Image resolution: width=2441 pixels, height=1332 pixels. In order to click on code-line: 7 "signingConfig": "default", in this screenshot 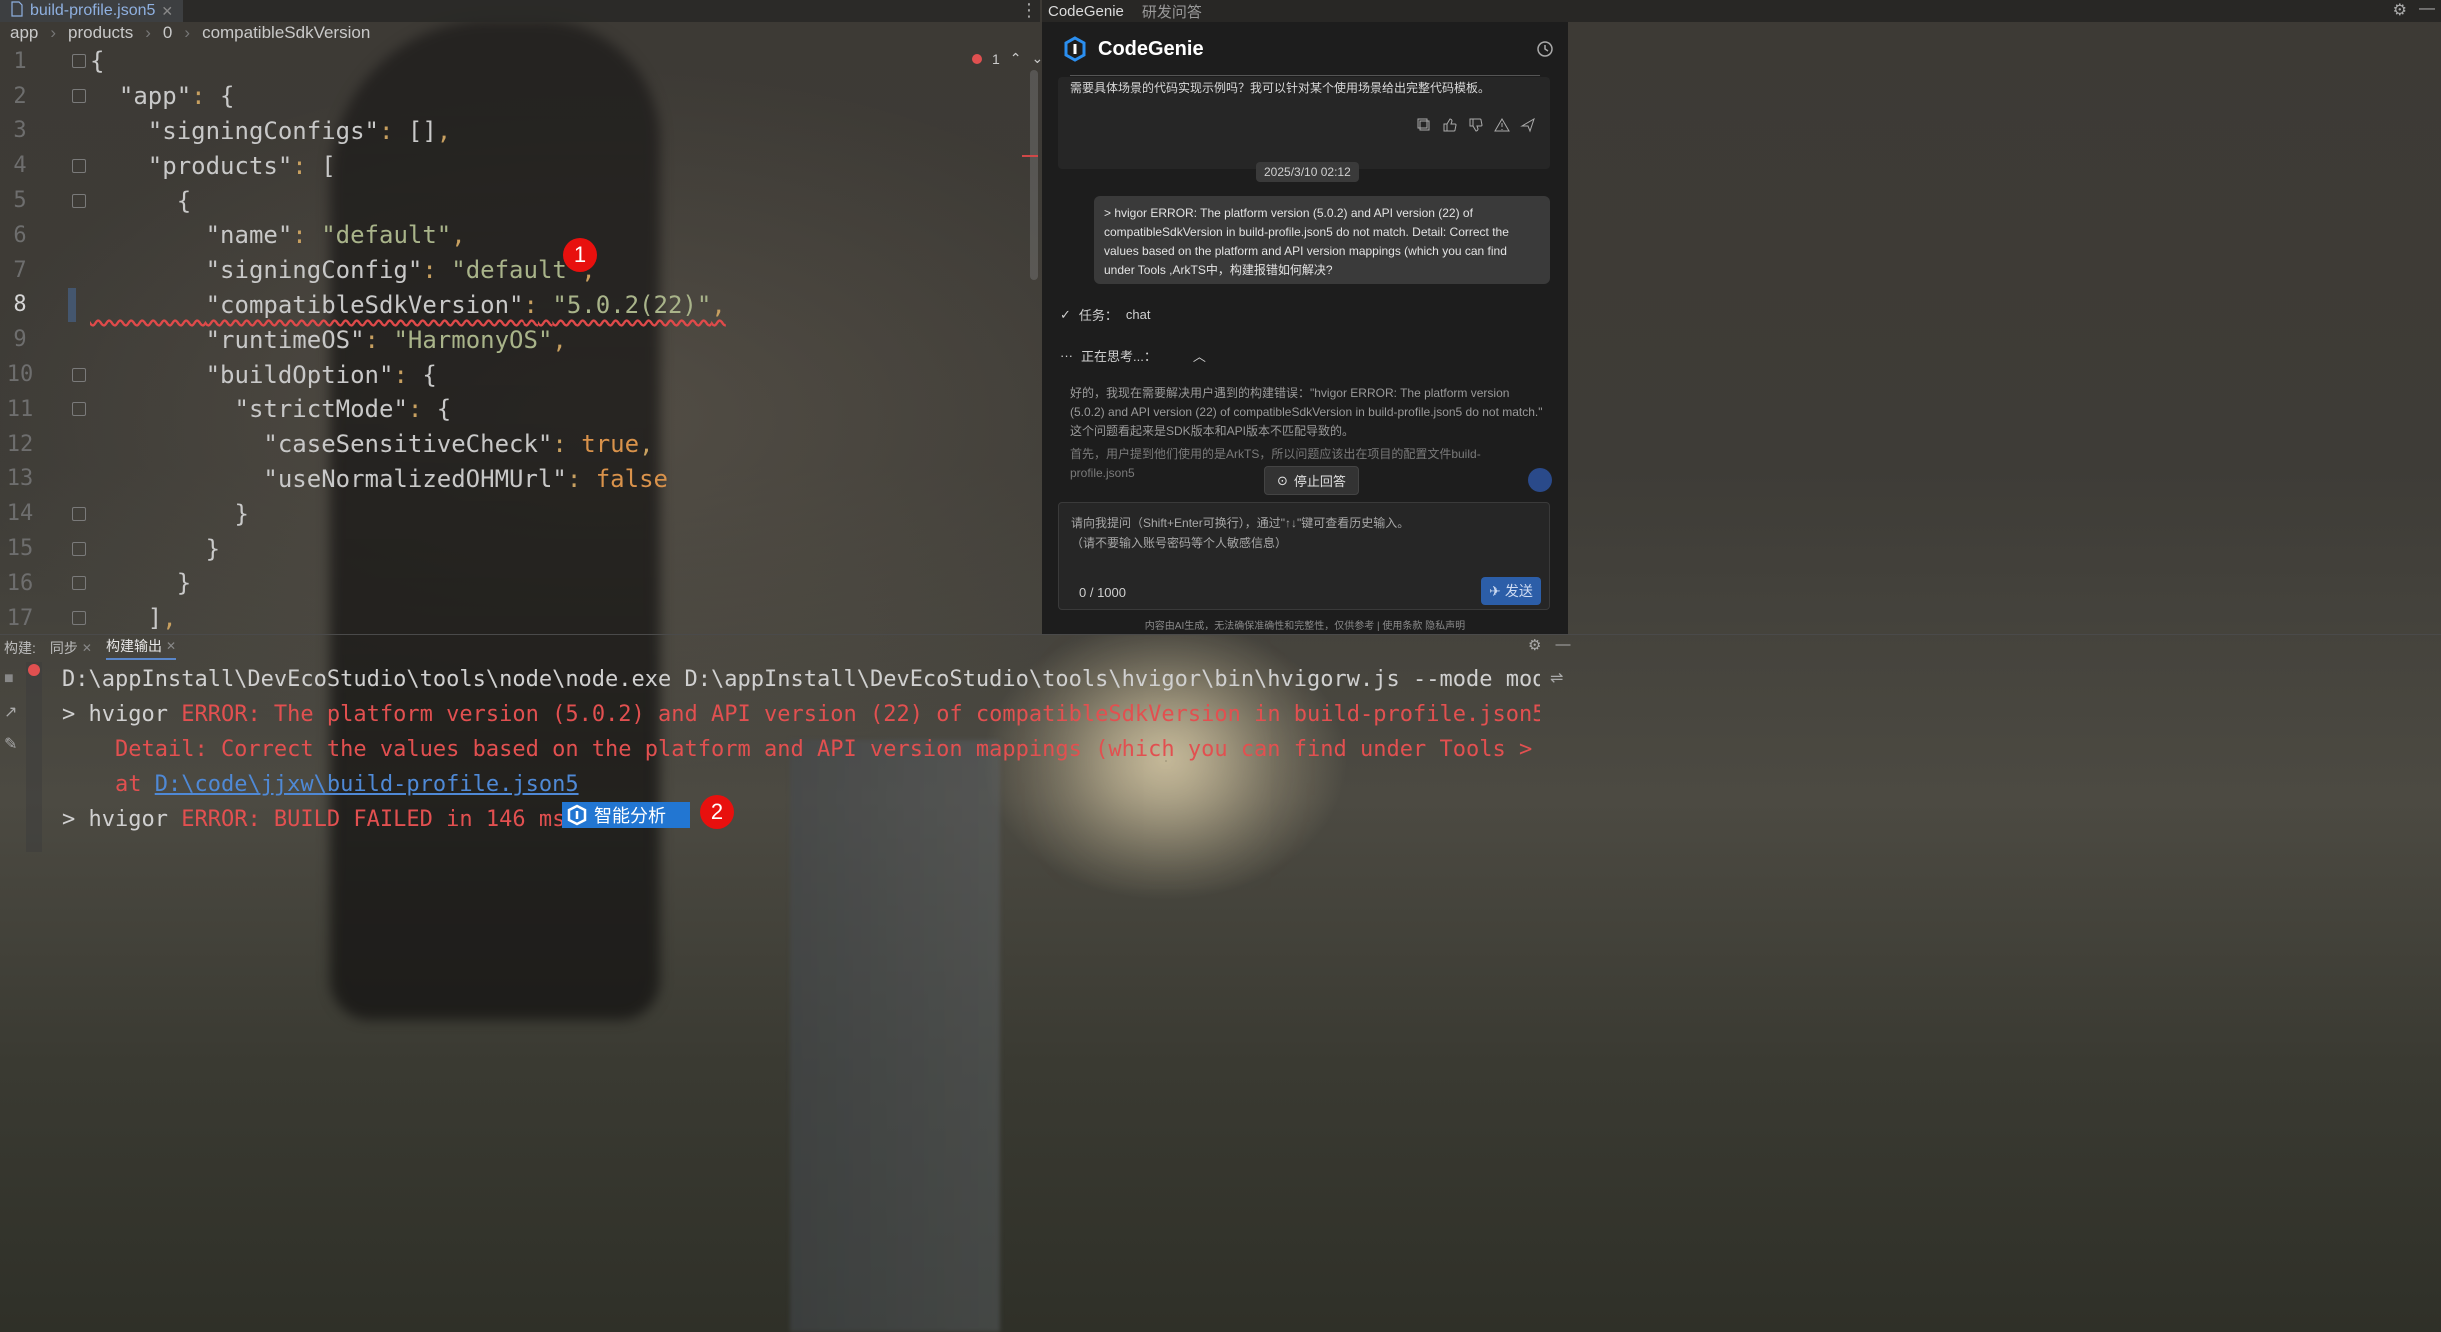, I will do `click(520, 270)`.